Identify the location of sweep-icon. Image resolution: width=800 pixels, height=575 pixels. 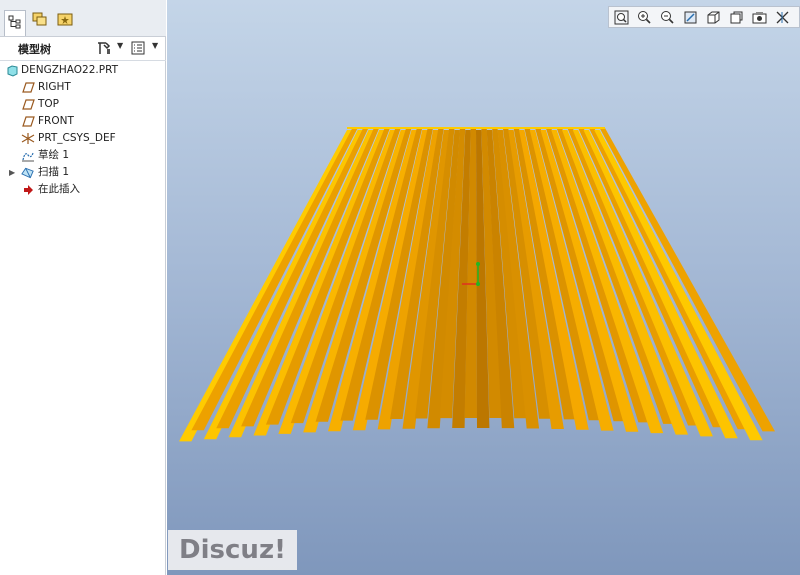
(28, 172).